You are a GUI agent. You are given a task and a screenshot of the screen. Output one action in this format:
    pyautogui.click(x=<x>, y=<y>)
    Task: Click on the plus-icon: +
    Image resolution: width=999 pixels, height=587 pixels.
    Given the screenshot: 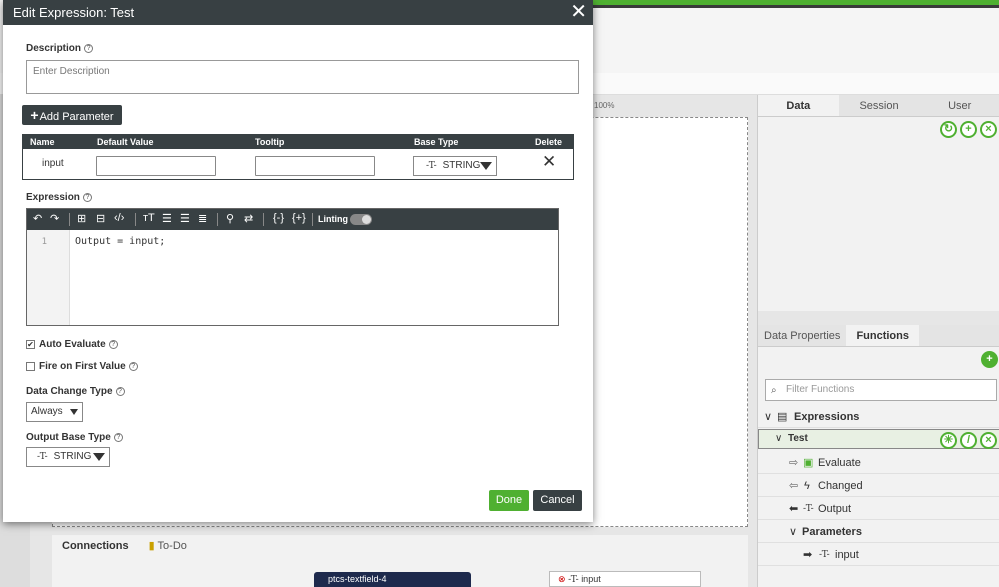 What is the action you would take?
    pyautogui.click(x=34, y=115)
    